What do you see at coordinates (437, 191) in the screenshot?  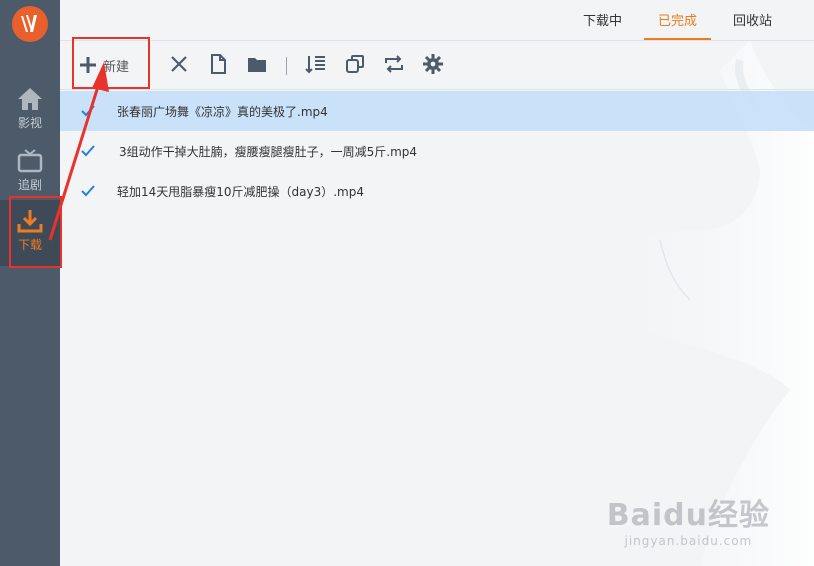 I see `list-item: 轻加14天甩脂暴瘦10斤减肥操（day3）.mp4` at bounding box center [437, 191].